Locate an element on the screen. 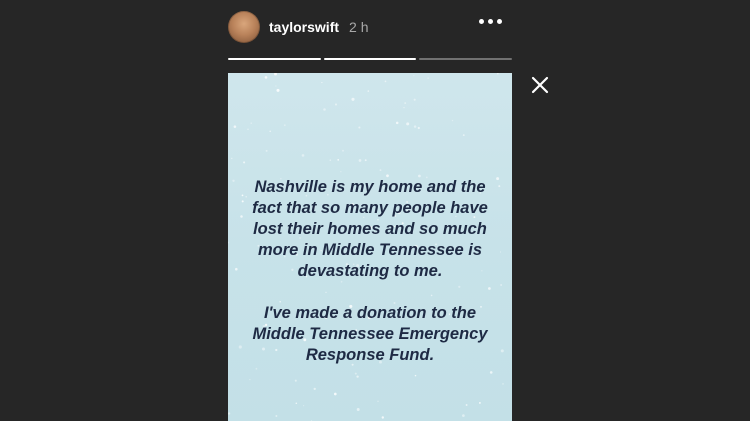 This screenshot has width=750, height=421. username: taylorswift is located at coordinates (304, 27).